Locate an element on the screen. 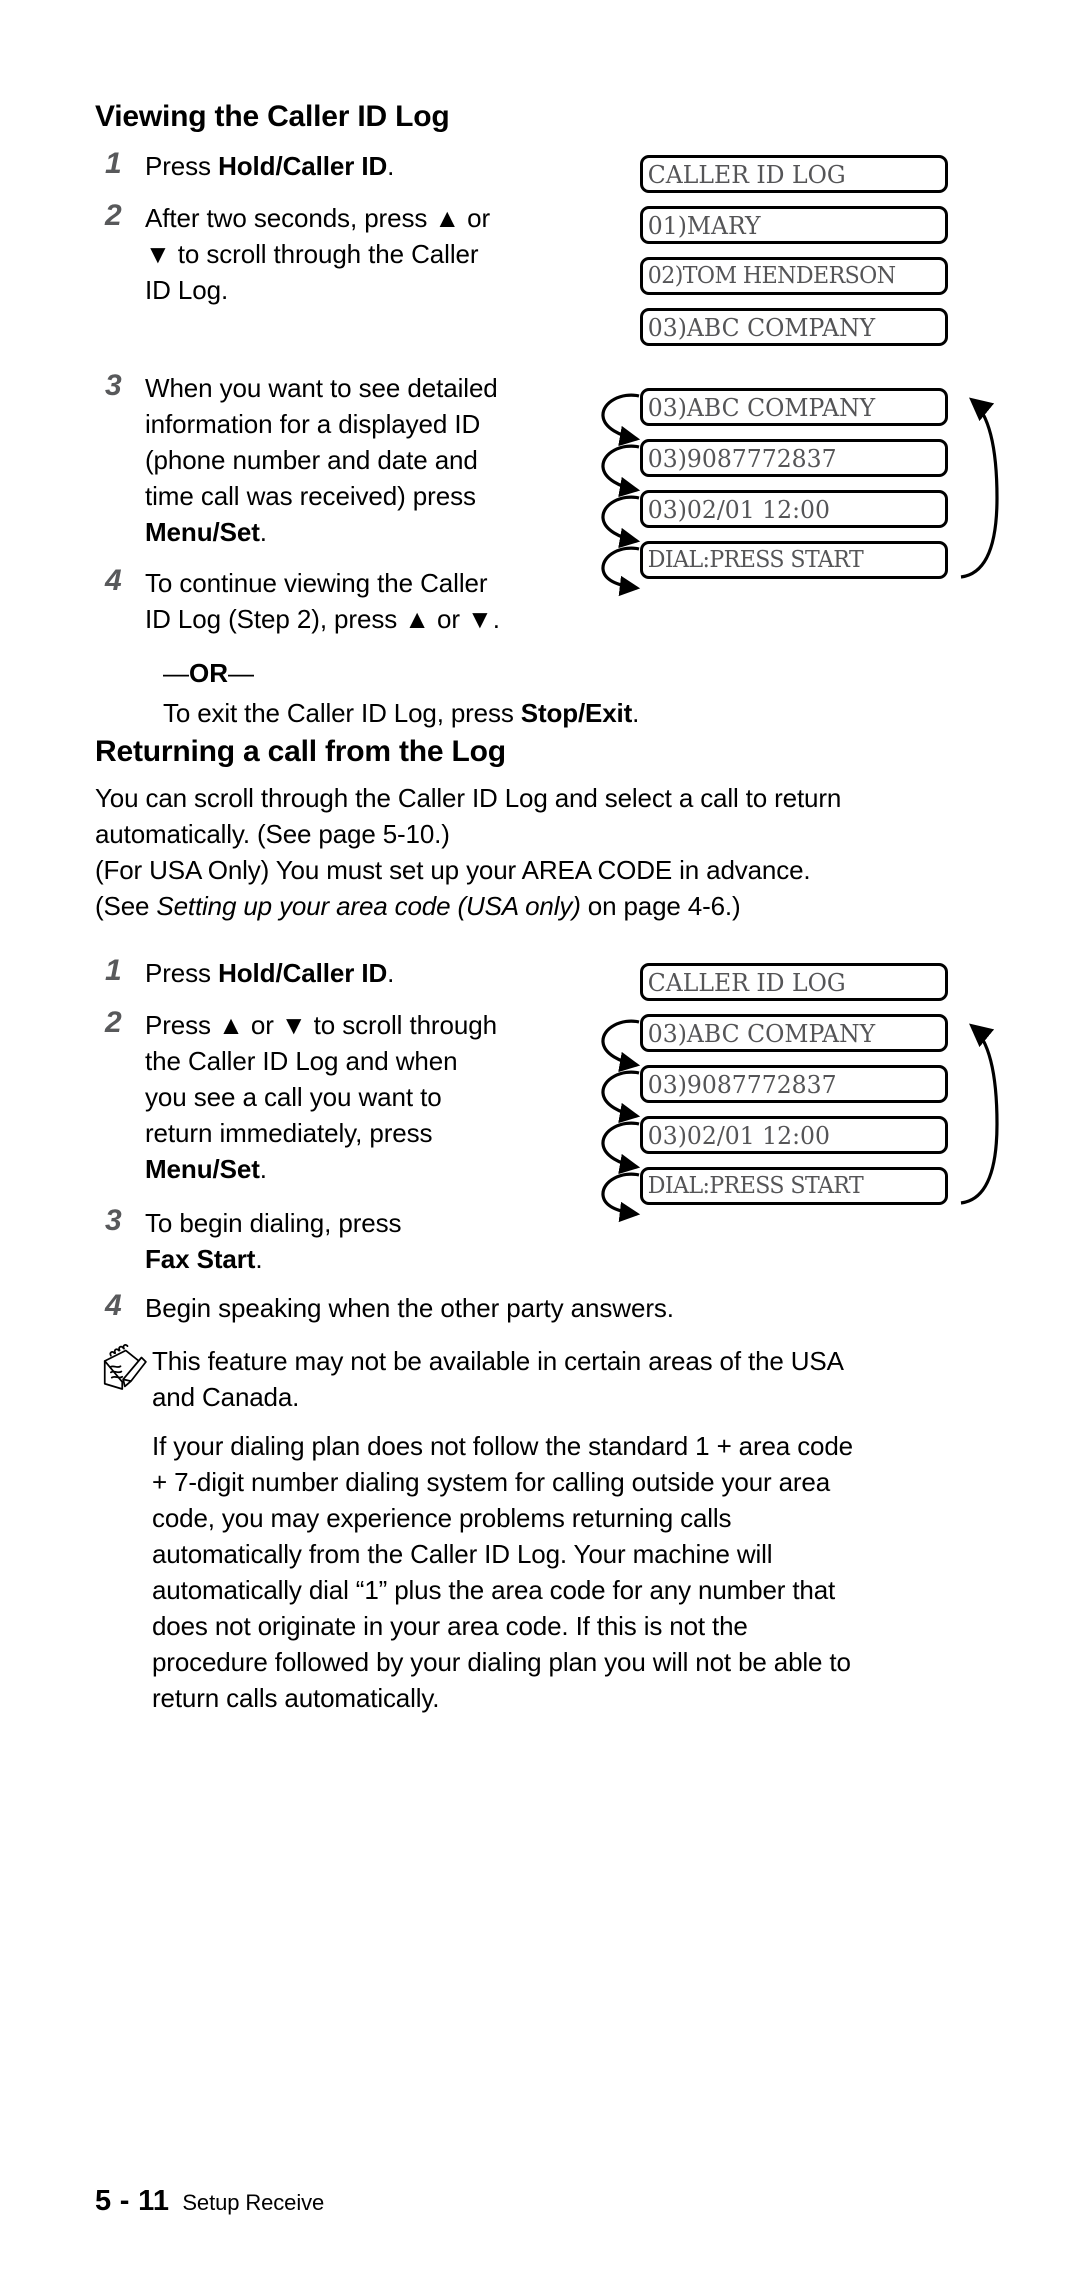 The width and height of the screenshot is (1080, 2270). lcd-text: 02)TOM HENDERSON is located at coordinates (771, 276).